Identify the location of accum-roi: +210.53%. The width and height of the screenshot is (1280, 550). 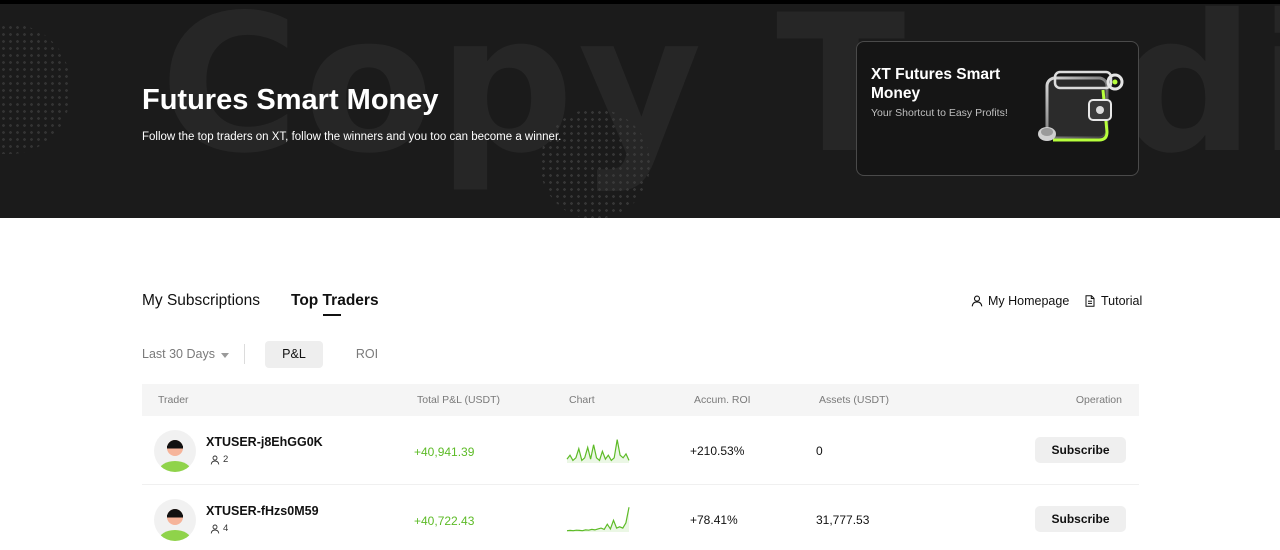
(717, 451).